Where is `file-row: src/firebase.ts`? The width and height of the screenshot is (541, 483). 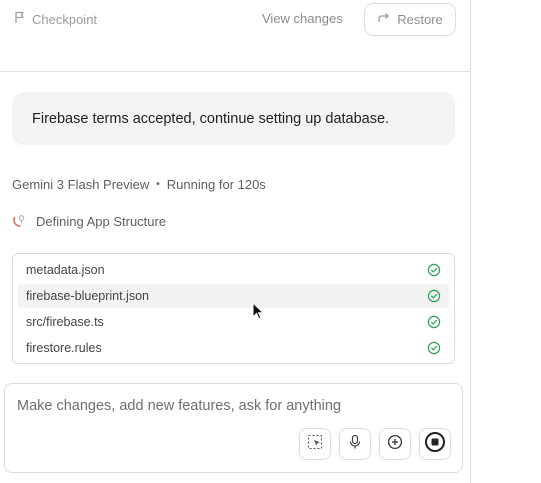 file-row: src/firebase.ts is located at coordinates (233, 322).